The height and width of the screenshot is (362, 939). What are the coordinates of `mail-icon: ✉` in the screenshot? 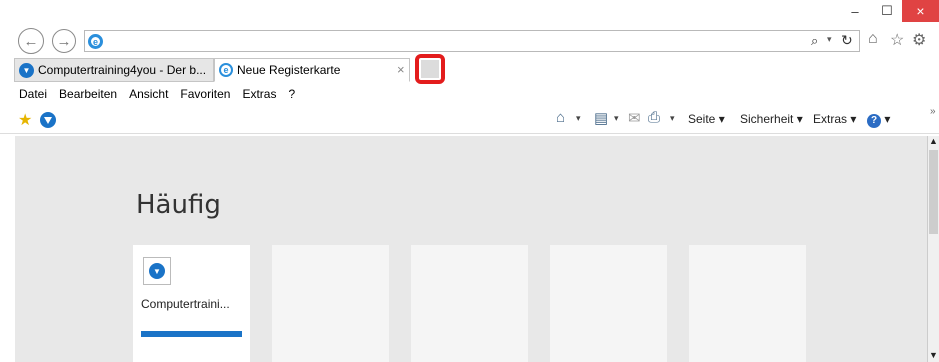 It's located at (634, 118).